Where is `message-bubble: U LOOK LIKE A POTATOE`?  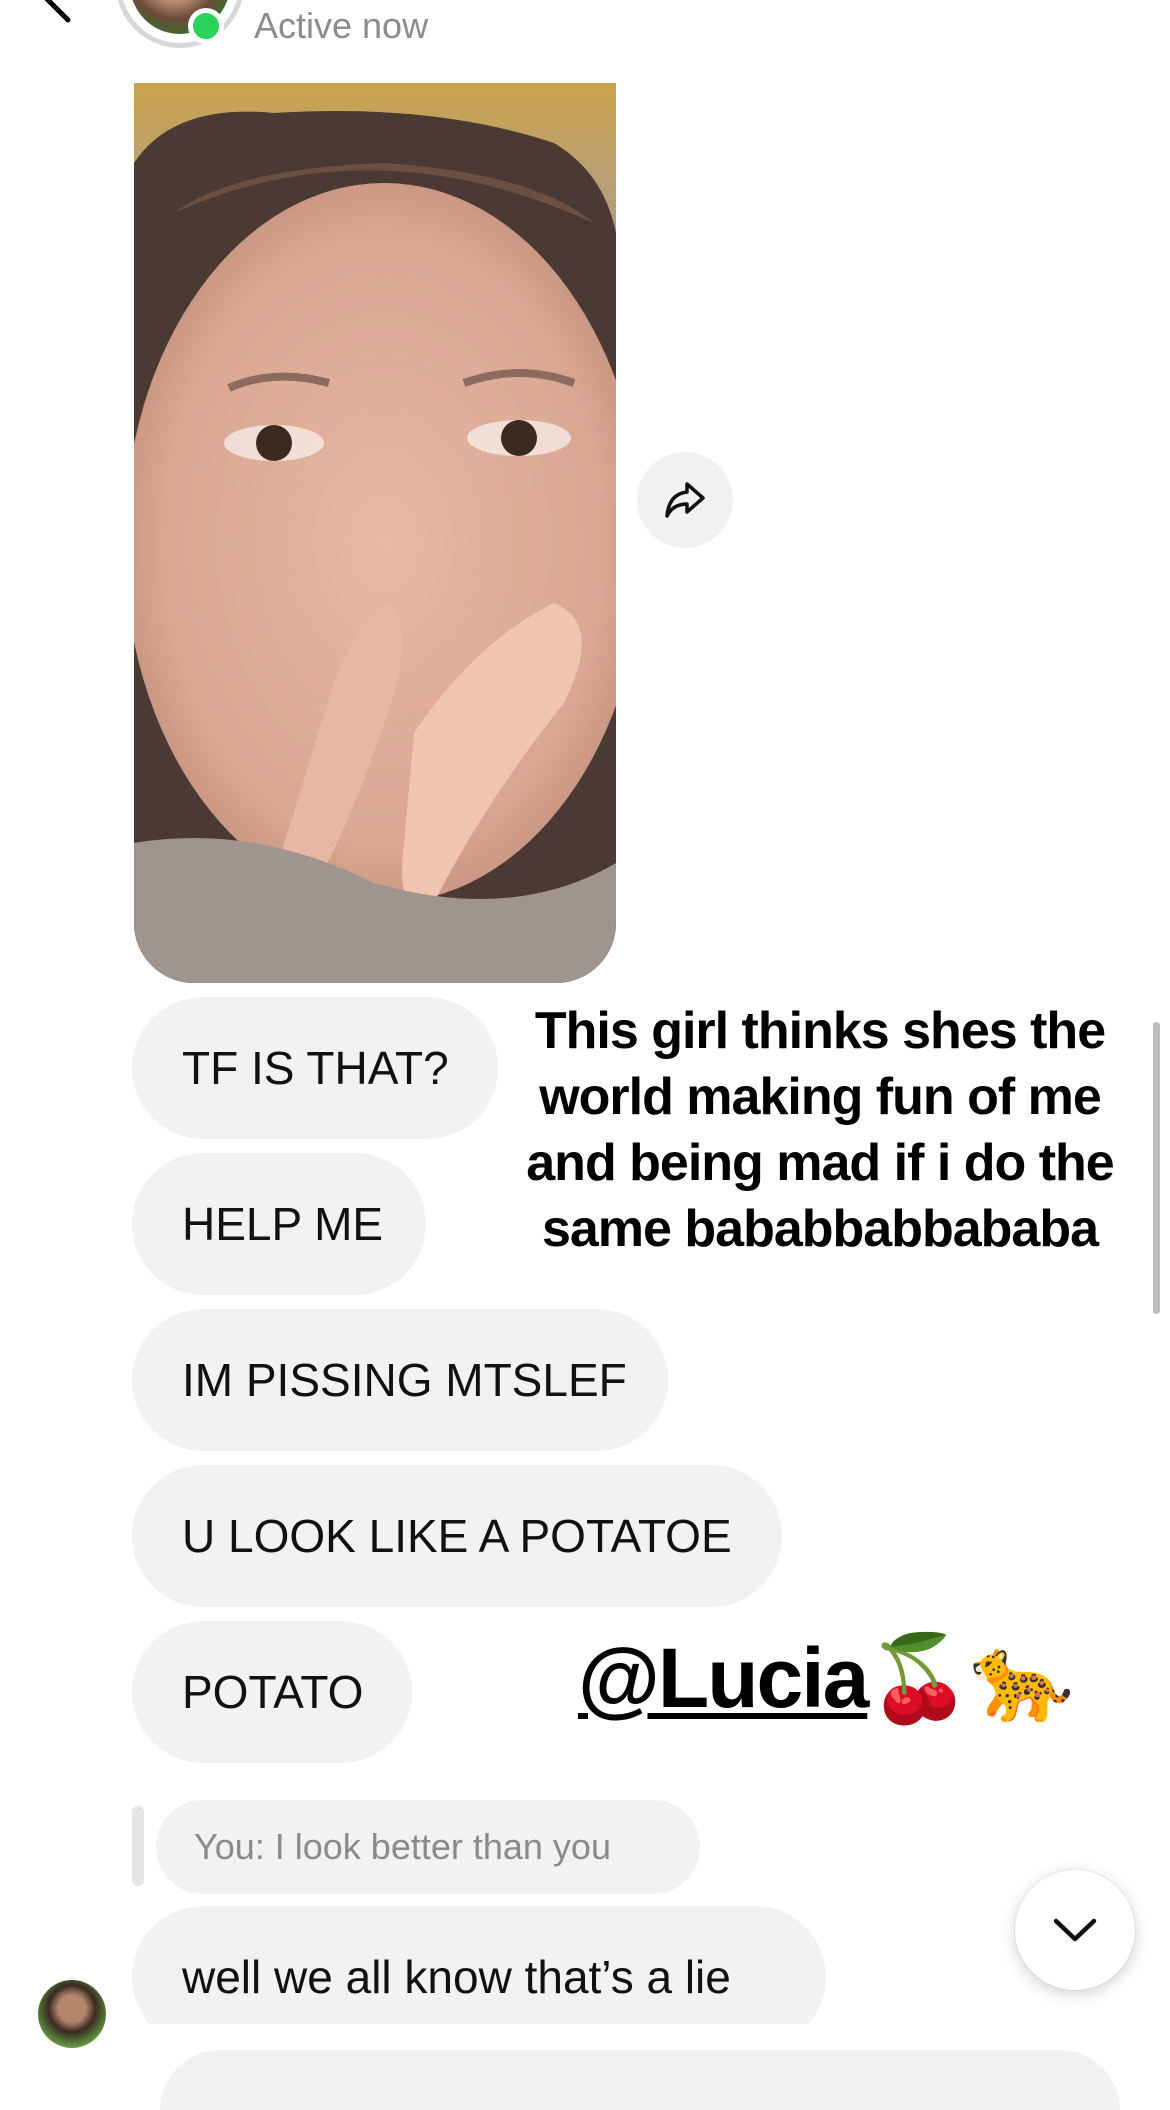 message-bubble: U LOOK LIKE A POTATOE is located at coordinates (457, 1536).